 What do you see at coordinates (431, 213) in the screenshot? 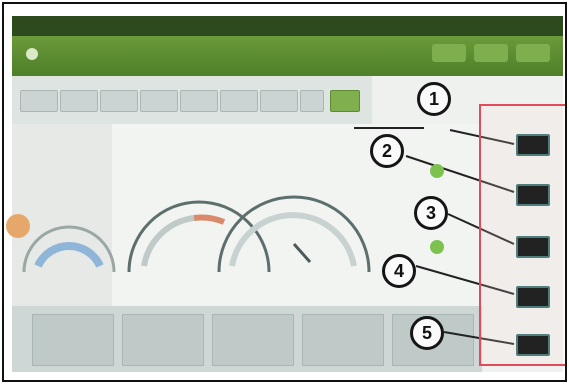
I see `callout-3: 3` at bounding box center [431, 213].